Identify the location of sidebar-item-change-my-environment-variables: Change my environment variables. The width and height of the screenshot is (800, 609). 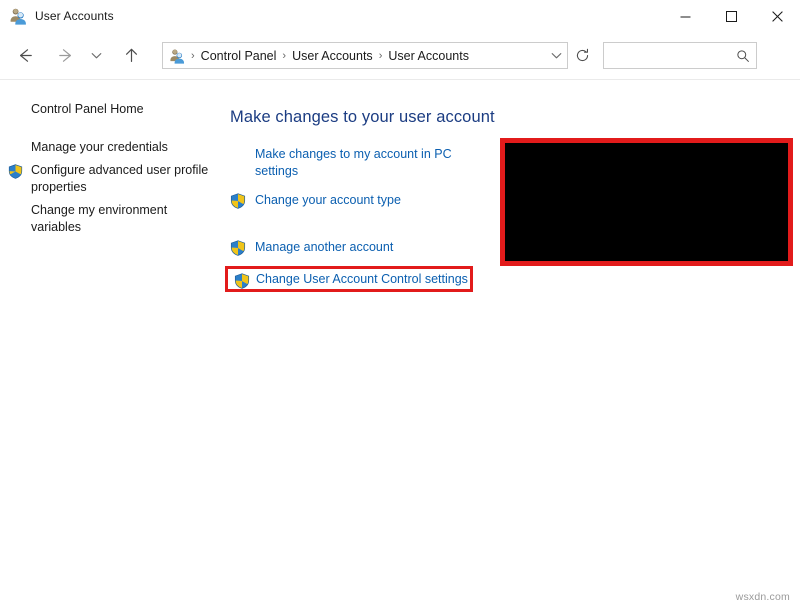
(112, 219).